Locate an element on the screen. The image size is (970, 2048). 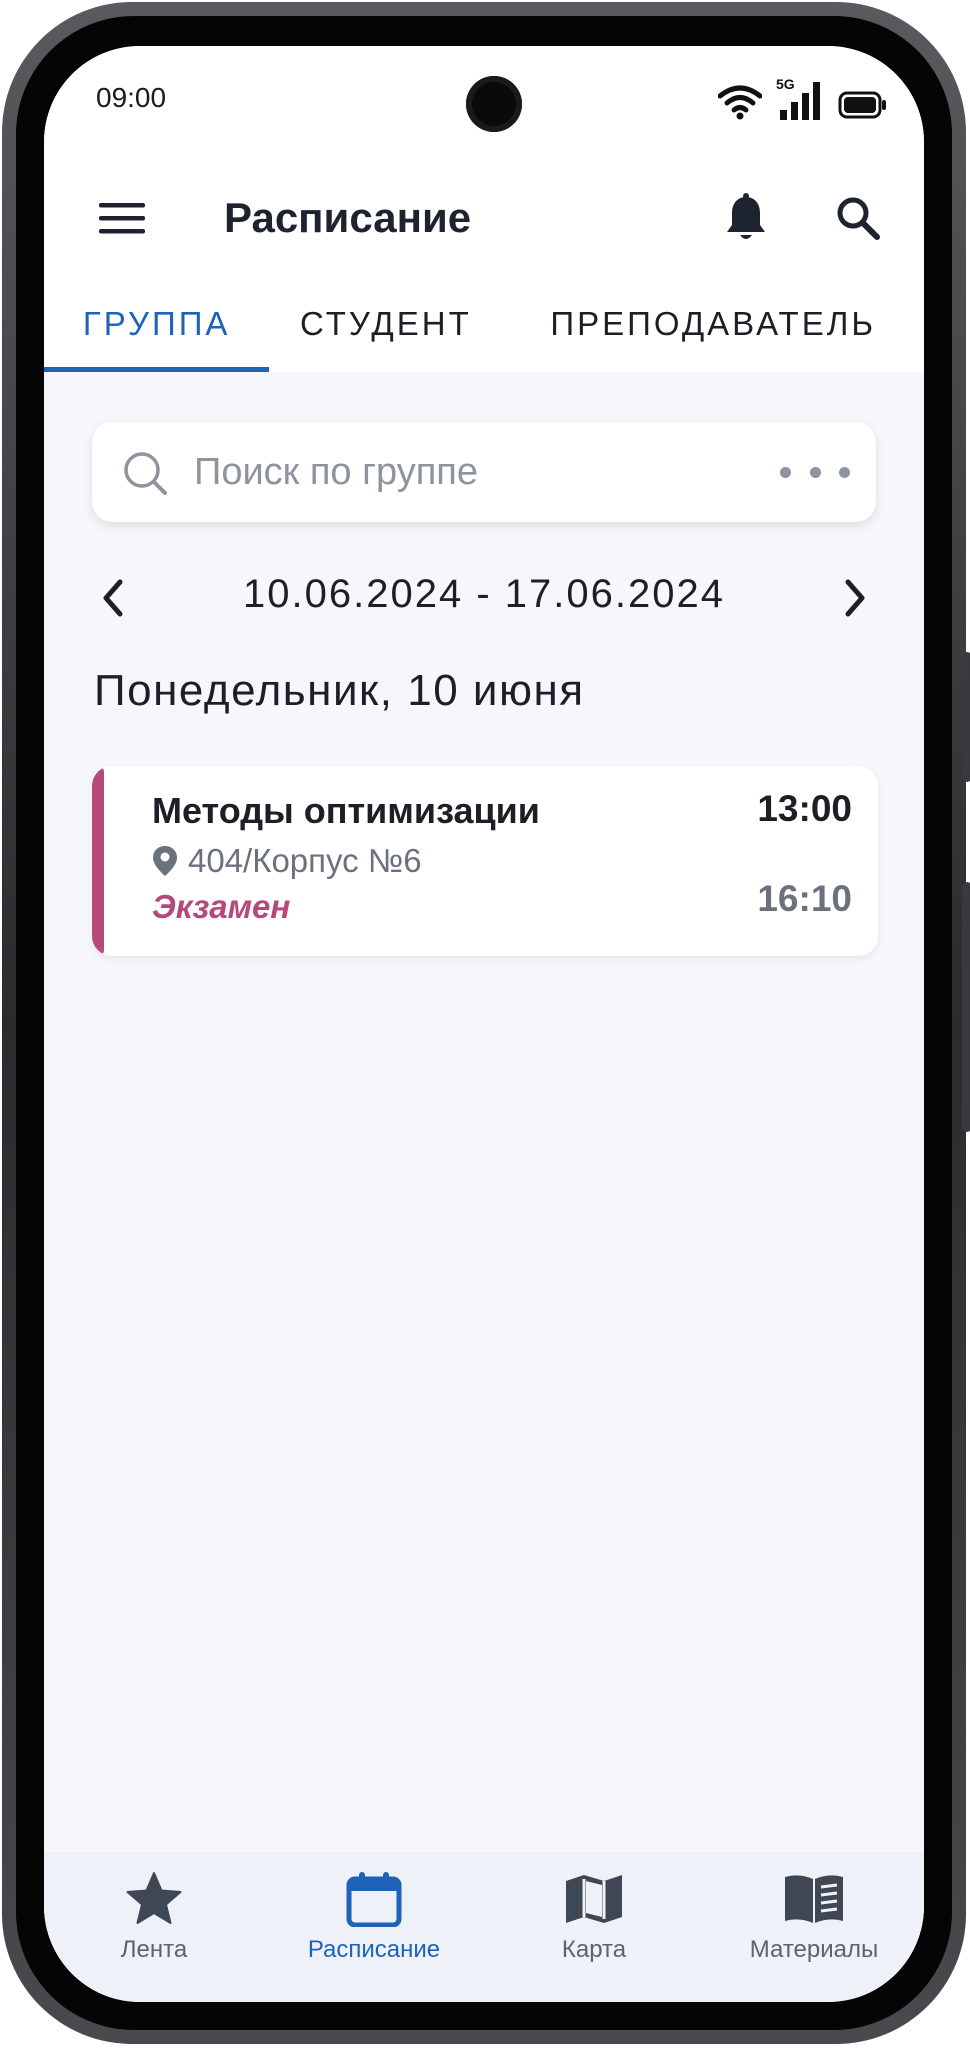
chevron-right-icon is located at coordinates (855, 598).